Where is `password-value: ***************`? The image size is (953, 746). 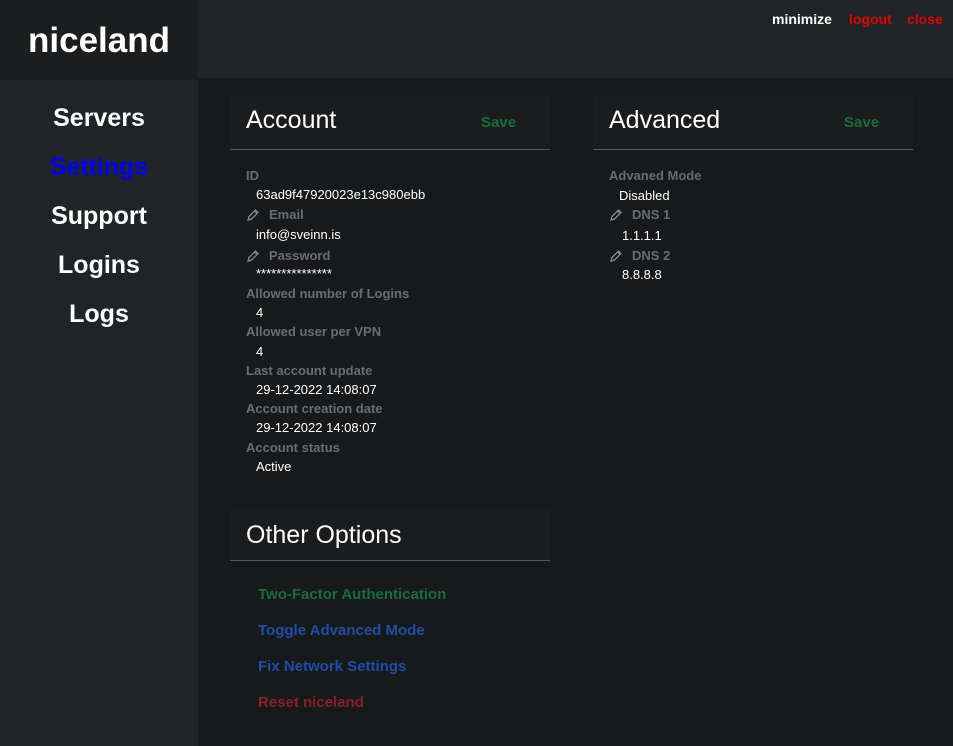 password-value: *************** is located at coordinates (294, 273).